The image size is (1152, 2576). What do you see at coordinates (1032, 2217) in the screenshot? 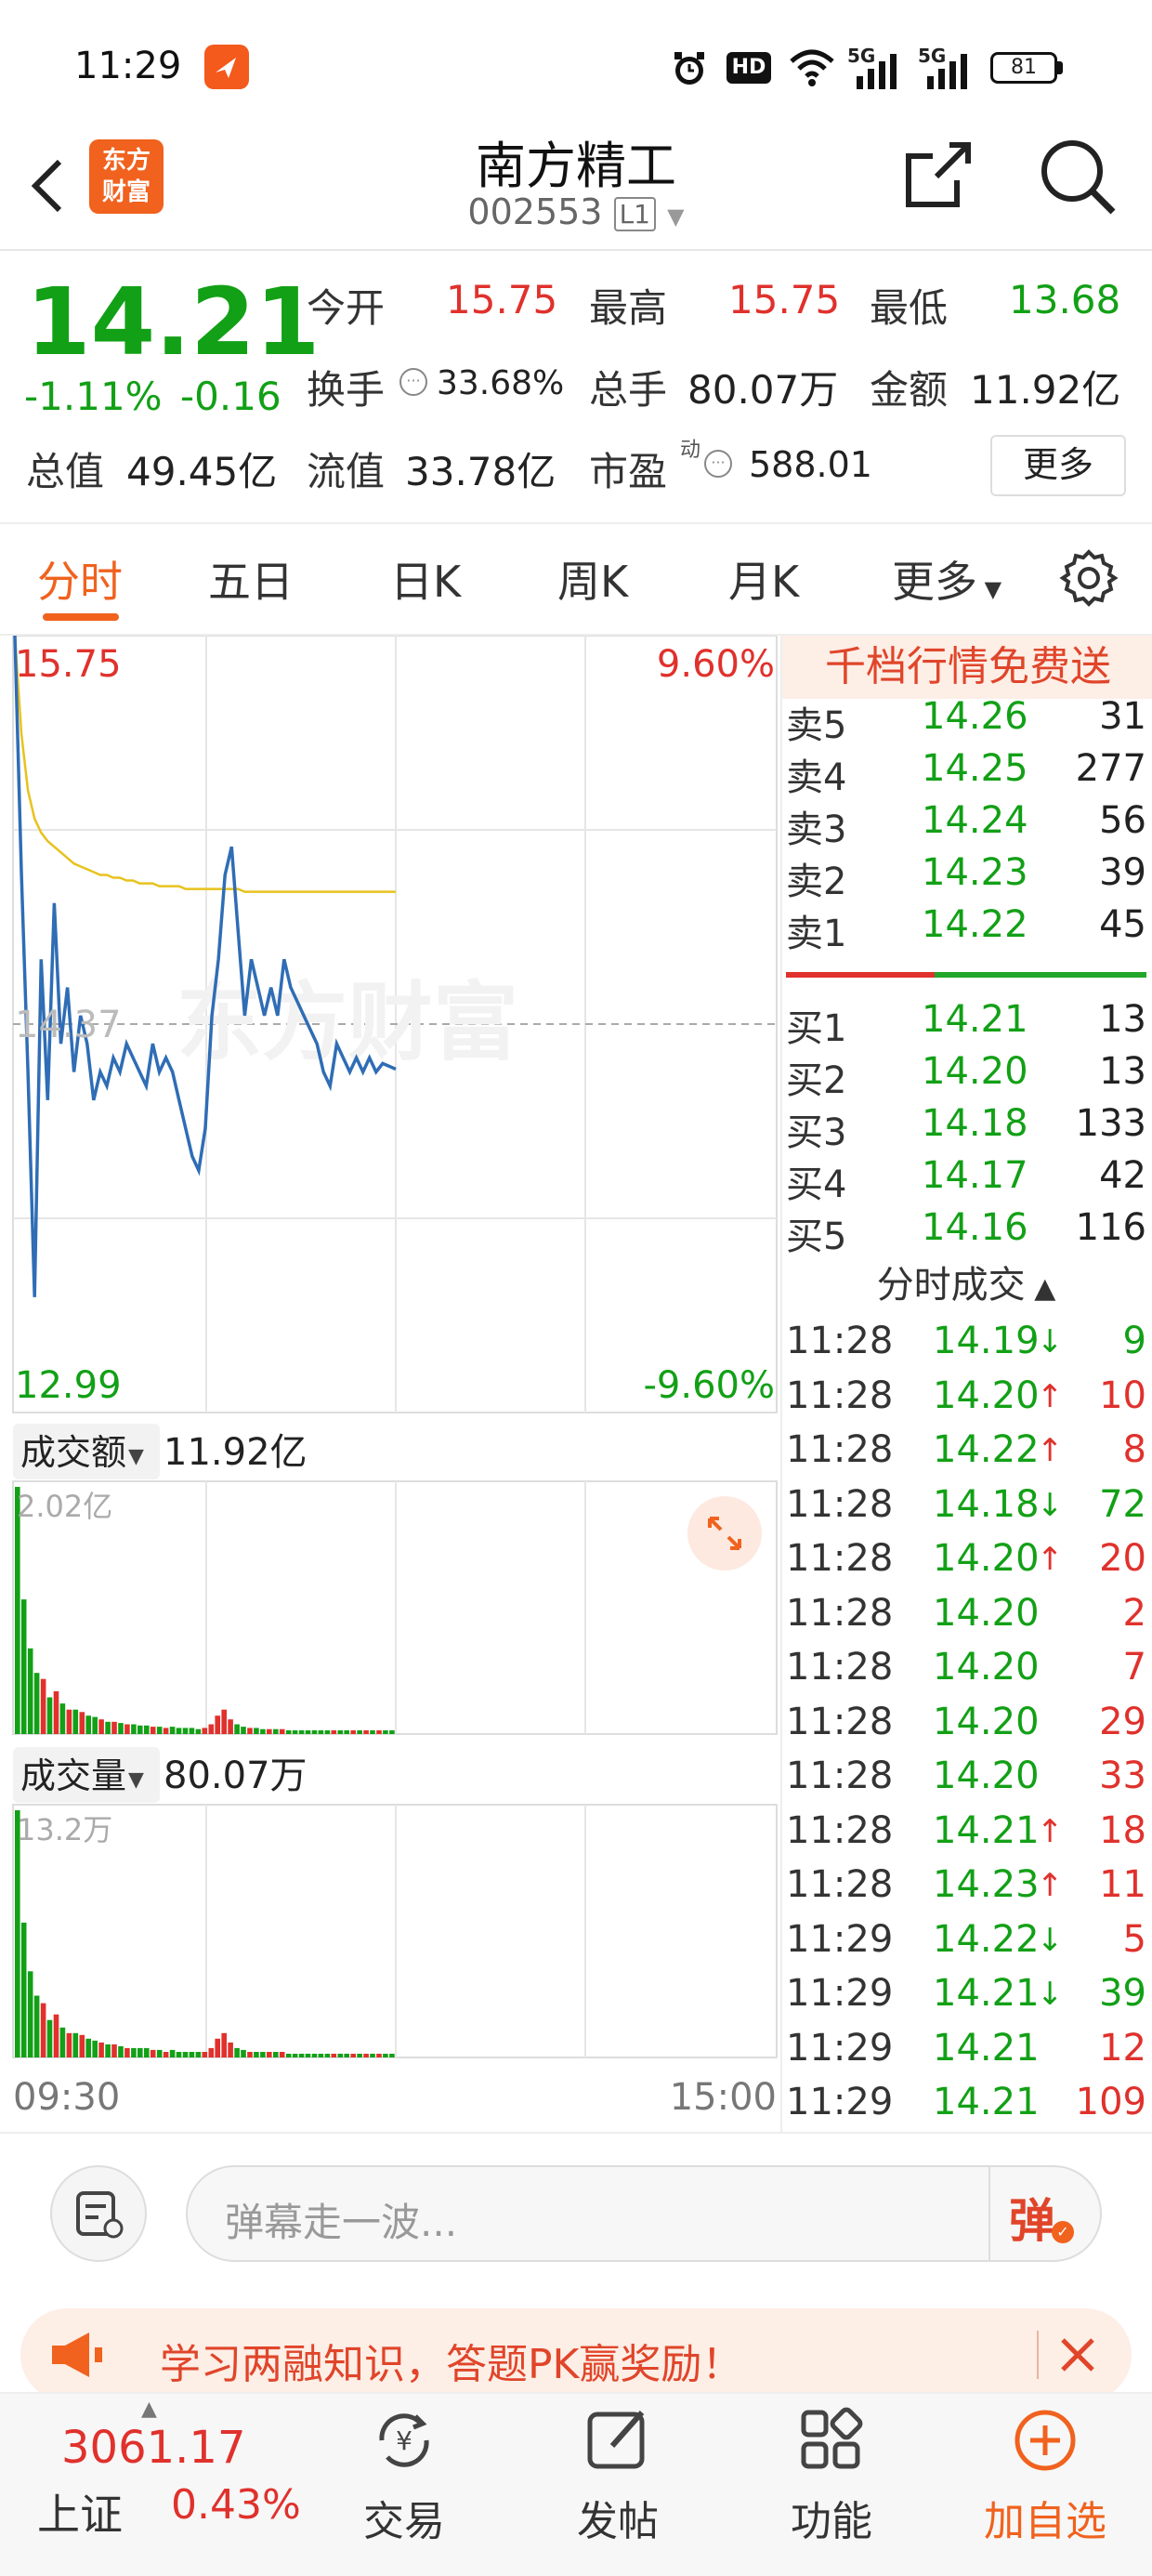
I see `danmu-button: 弹` at bounding box center [1032, 2217].